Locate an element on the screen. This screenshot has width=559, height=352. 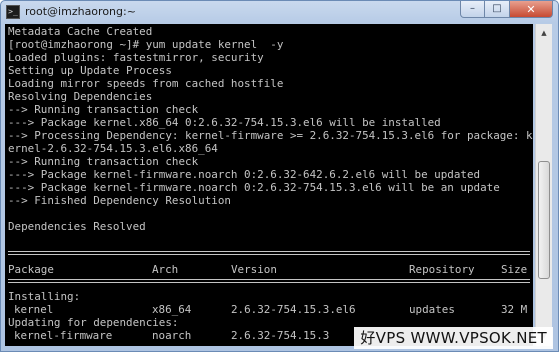
cell-version: 2.6.32-754.15.3 is located at coordinates (280, 335).